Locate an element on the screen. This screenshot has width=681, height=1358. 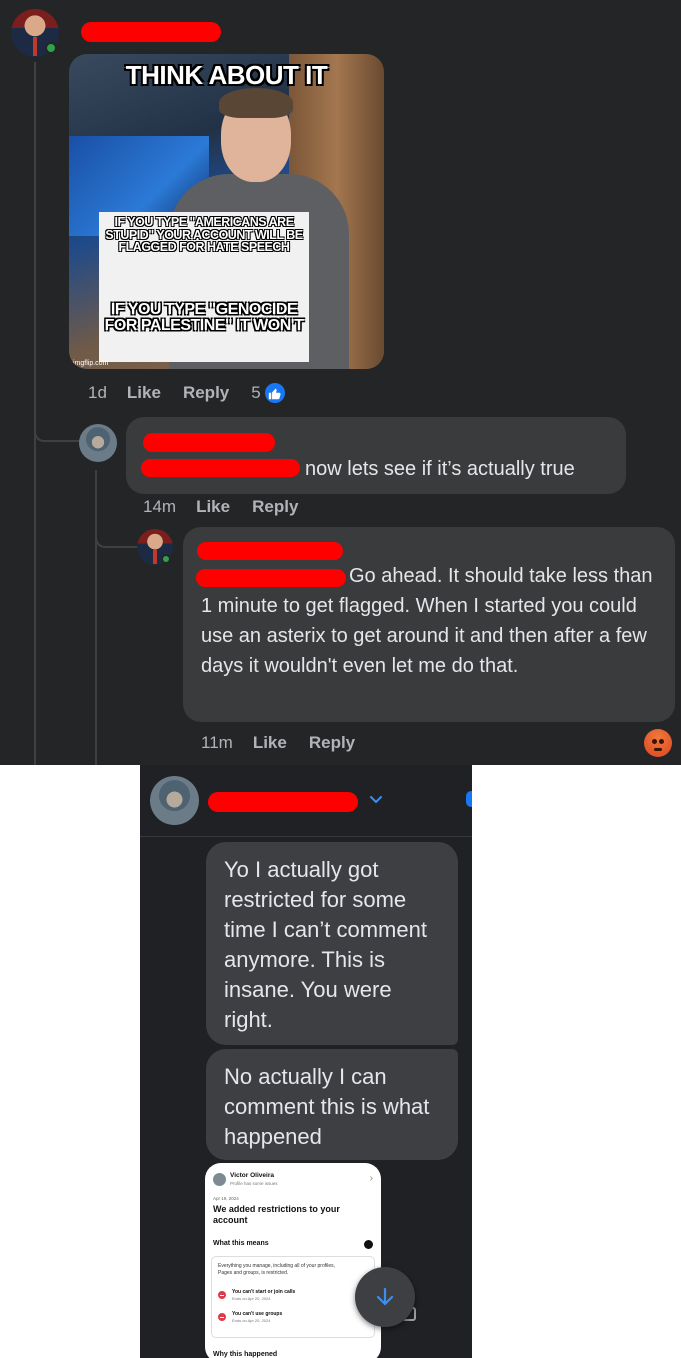
thread-line is located at coordinates (96, 617).